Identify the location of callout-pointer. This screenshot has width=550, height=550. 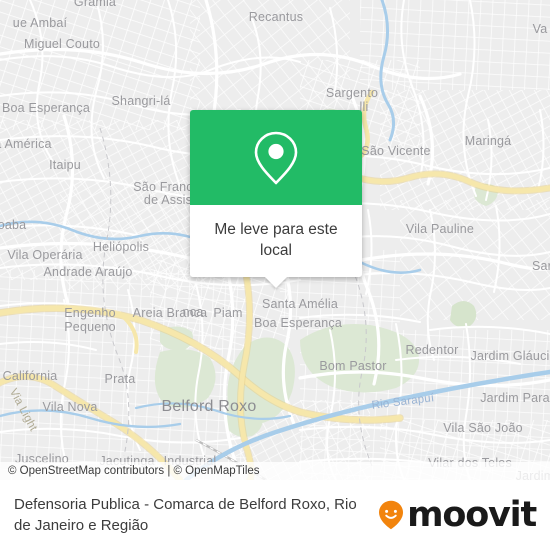
(276, 282).